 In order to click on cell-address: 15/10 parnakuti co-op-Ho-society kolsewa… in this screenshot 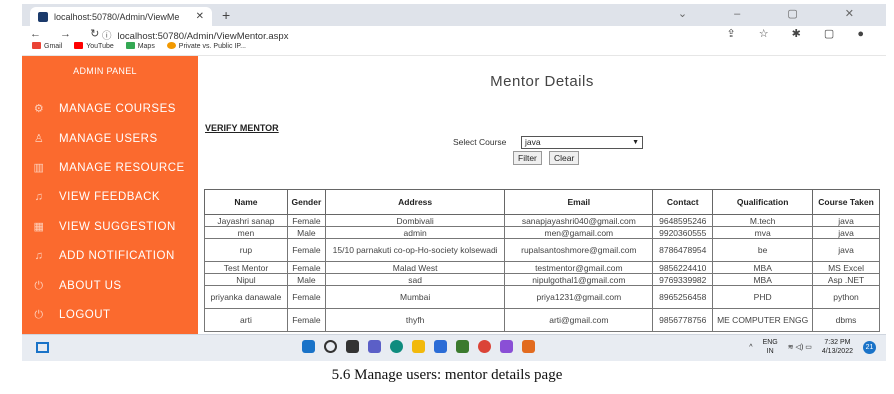, I will do `click(415, 250)`.